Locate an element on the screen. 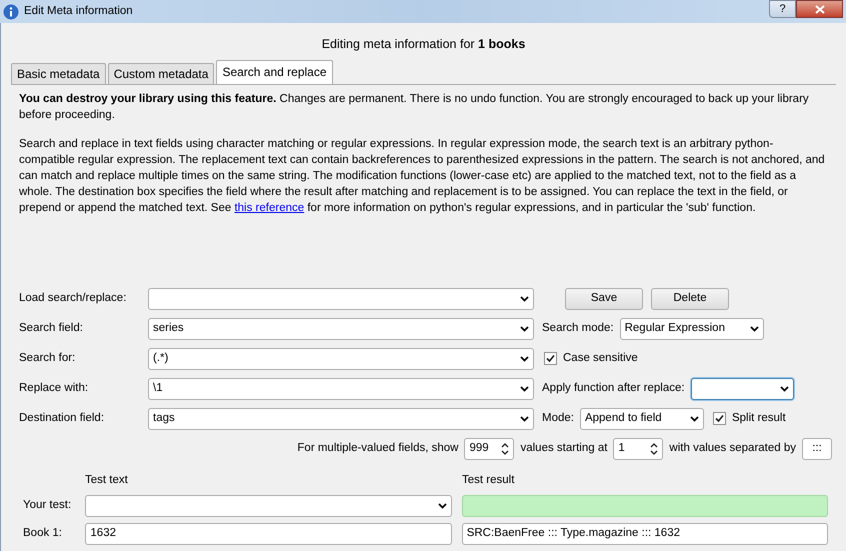 Image resolution: width=846 pixels, height=551 pixels. field-label: Case sensitive is located at coordinates (600, 358).